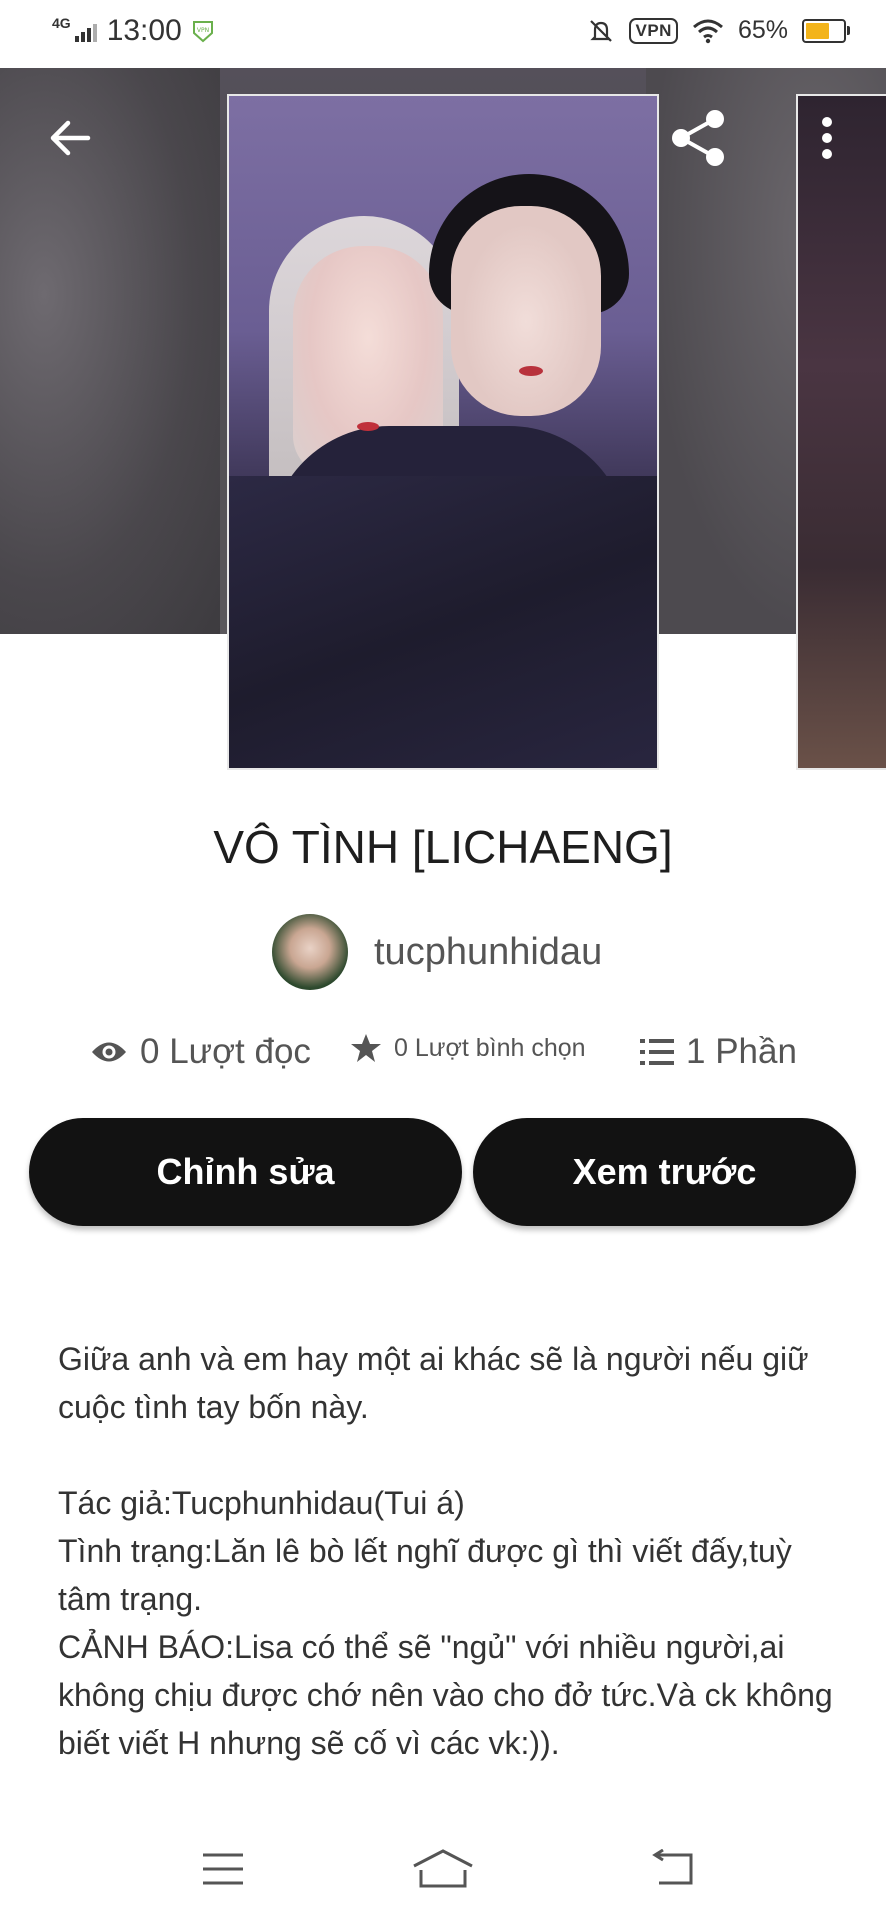  I want to click on reads-count: 0 Lượt đọc, so click(225, 1051).